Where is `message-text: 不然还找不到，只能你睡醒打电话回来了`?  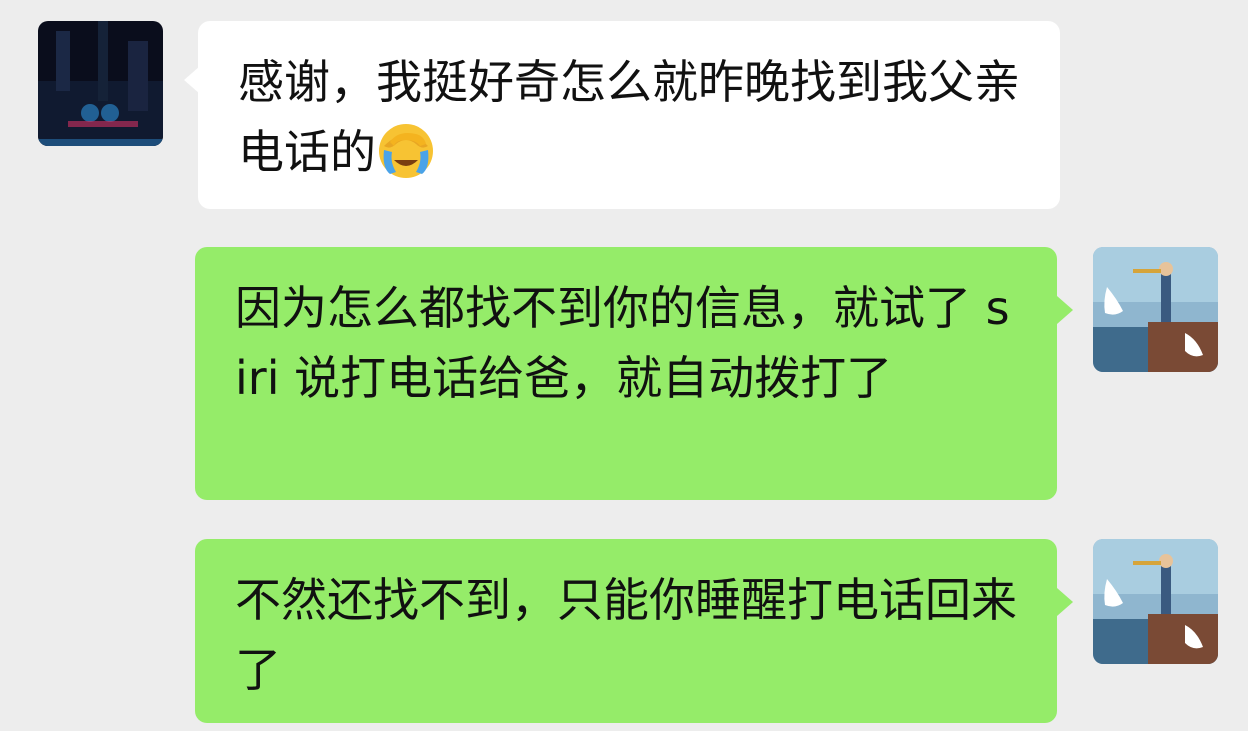
message-text: 不然还找不到，只能你睡醒打电话回来了 is located at coordinates (626, 635).